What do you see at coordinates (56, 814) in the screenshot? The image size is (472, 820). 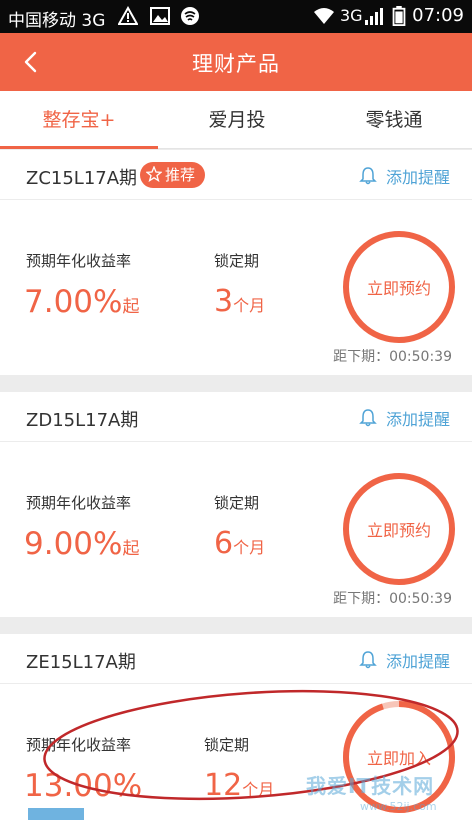 I see `decorative-bar` at bounding box center [56, 814].